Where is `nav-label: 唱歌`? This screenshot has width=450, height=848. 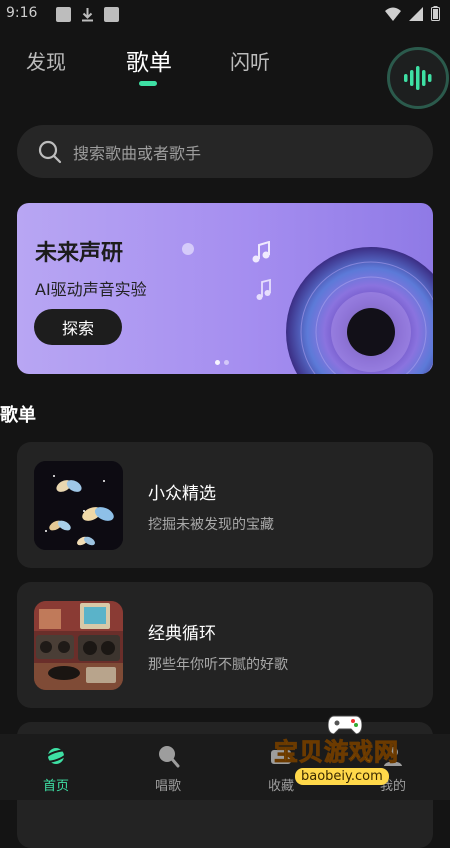 nav-label: 唱歌 is located at coordinates (167, 786).